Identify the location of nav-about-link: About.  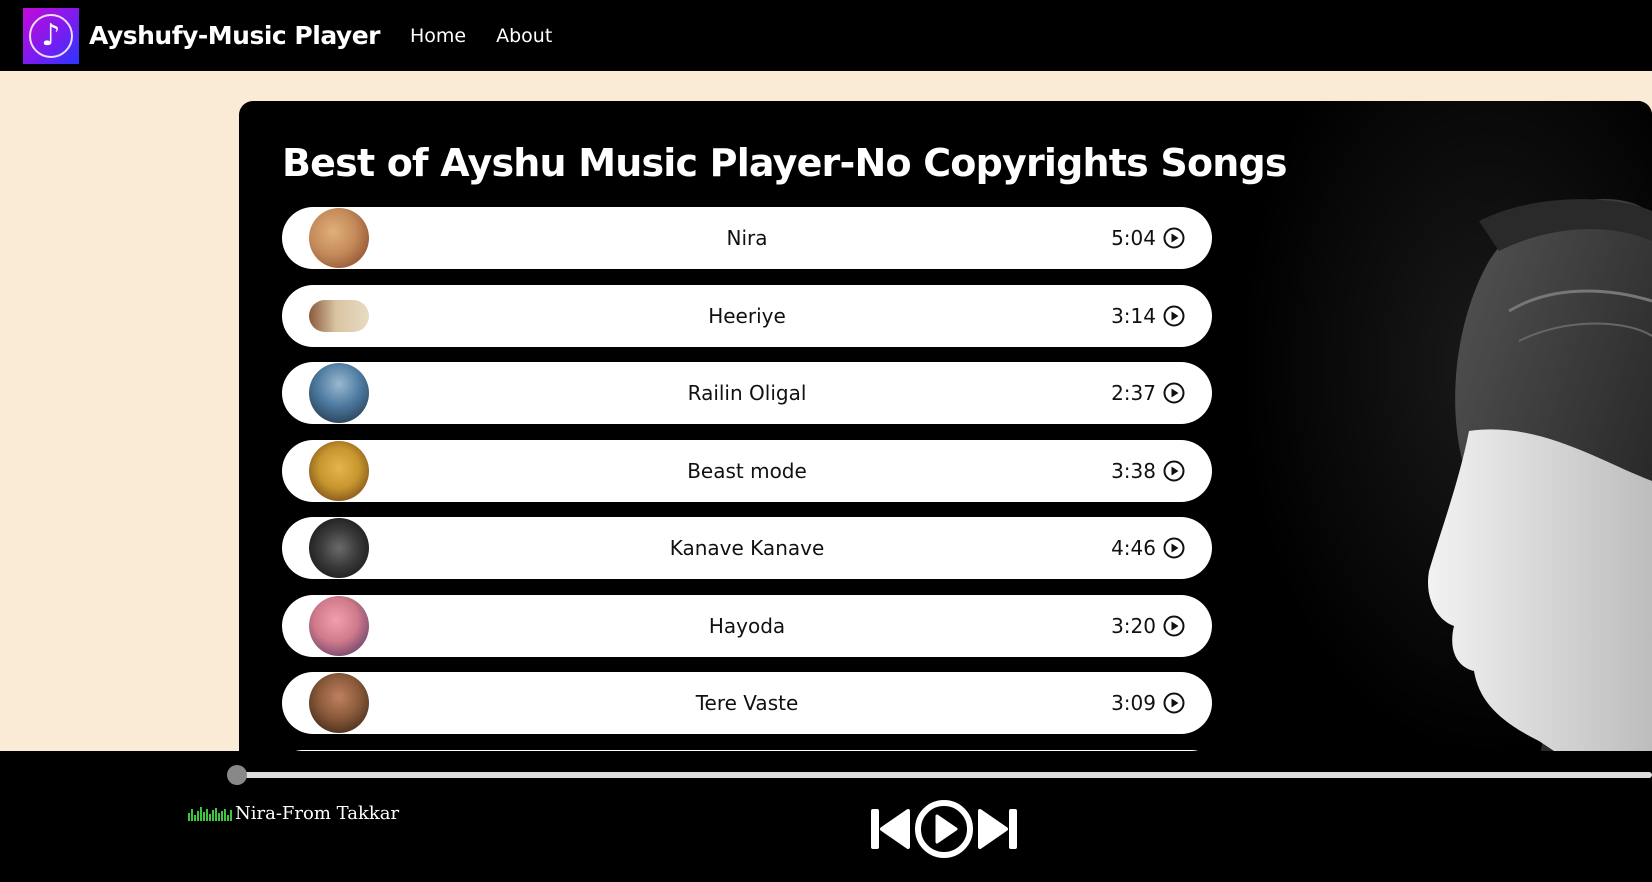
(524, 36).